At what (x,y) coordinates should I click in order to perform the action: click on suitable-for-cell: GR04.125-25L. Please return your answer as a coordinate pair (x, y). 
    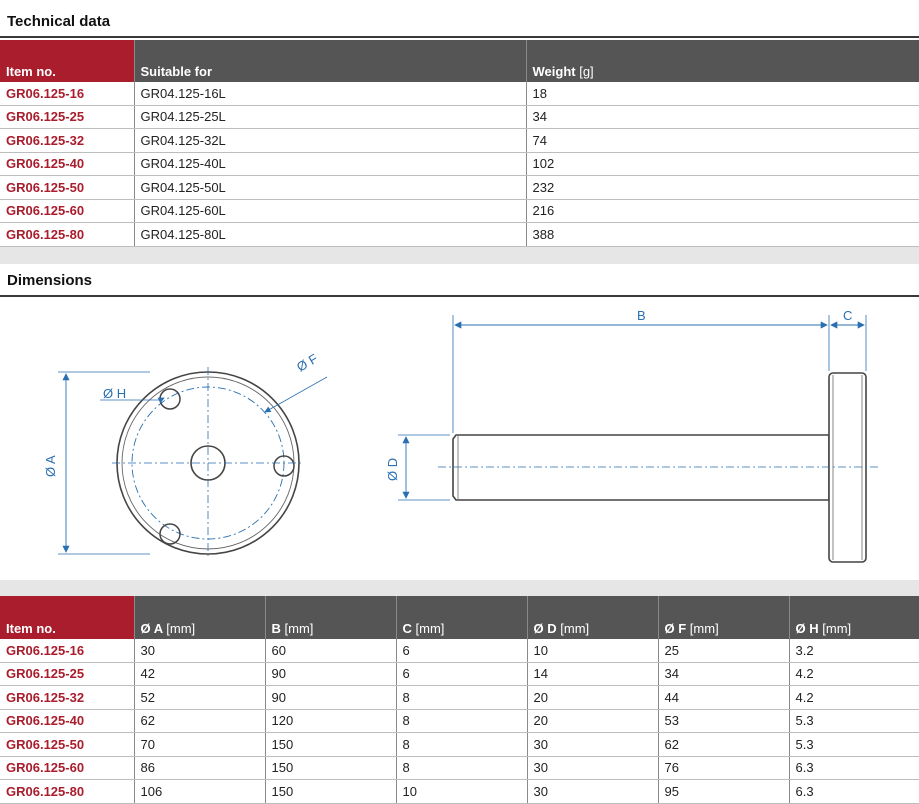
    Looking at the image, I should click on (330, 117).